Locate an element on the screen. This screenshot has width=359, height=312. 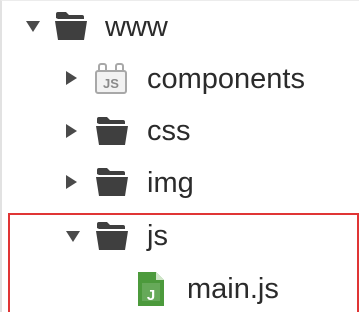
tree-node-label: img is located at coordinates (170, 183).